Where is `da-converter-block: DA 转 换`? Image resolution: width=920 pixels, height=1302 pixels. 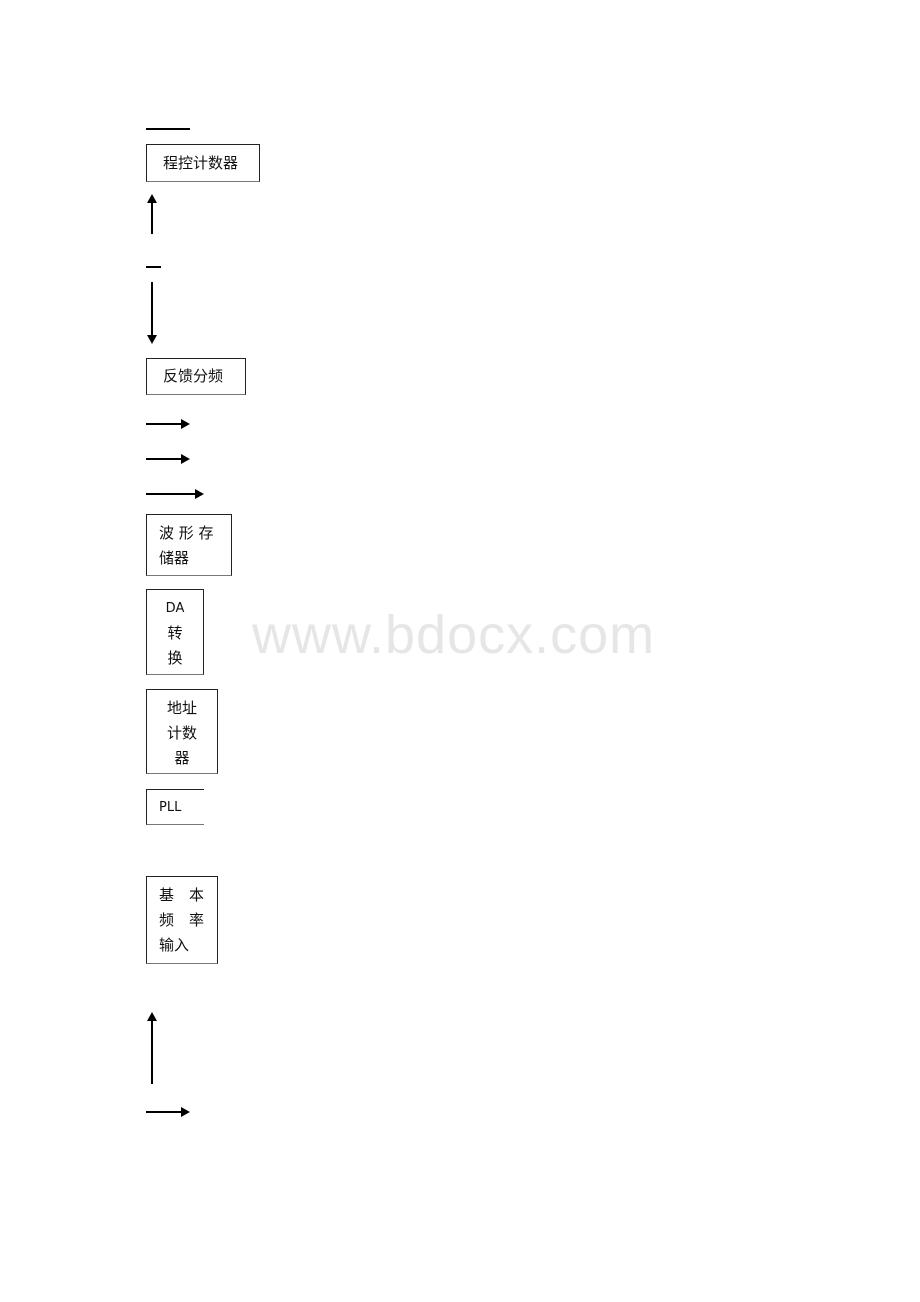
da-converter-block: DA 转 换 is located at coordinates (175, 632).